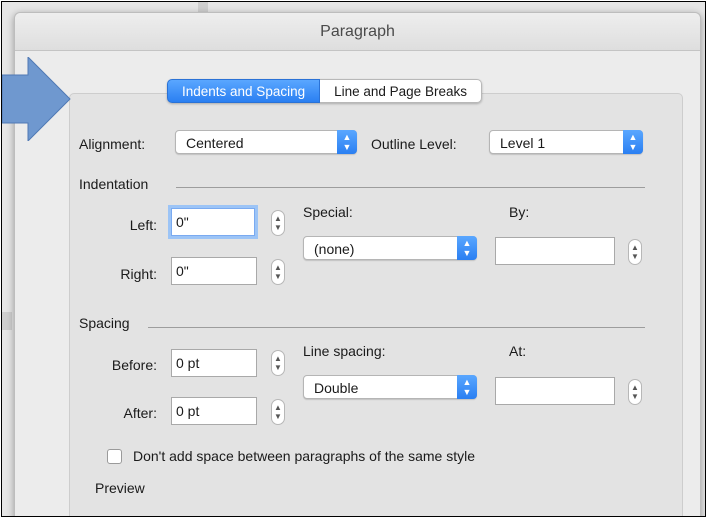  Describe the element at coordinates (244, 91) in the screenshot. I see `tab-indents-and-spacing: Indents and Spacing` at that location.